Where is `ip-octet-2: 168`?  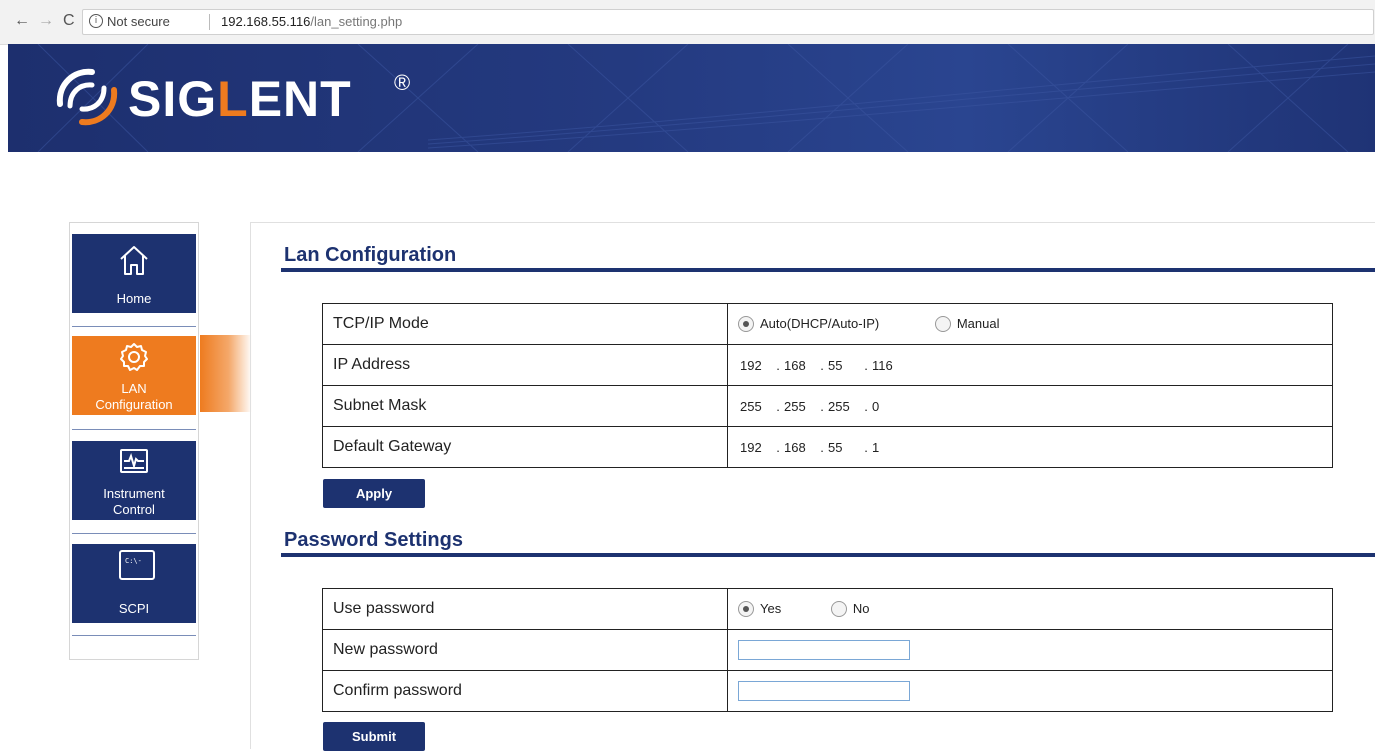 ip-octet-2: 168 is located at coordinates (800, 365).